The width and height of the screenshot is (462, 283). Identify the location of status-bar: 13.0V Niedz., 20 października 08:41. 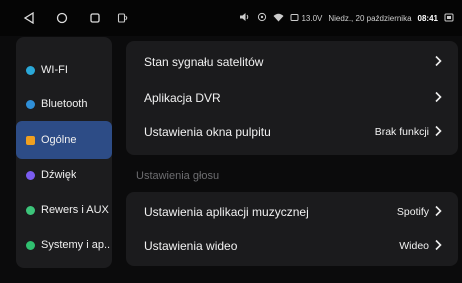
(231, 18).